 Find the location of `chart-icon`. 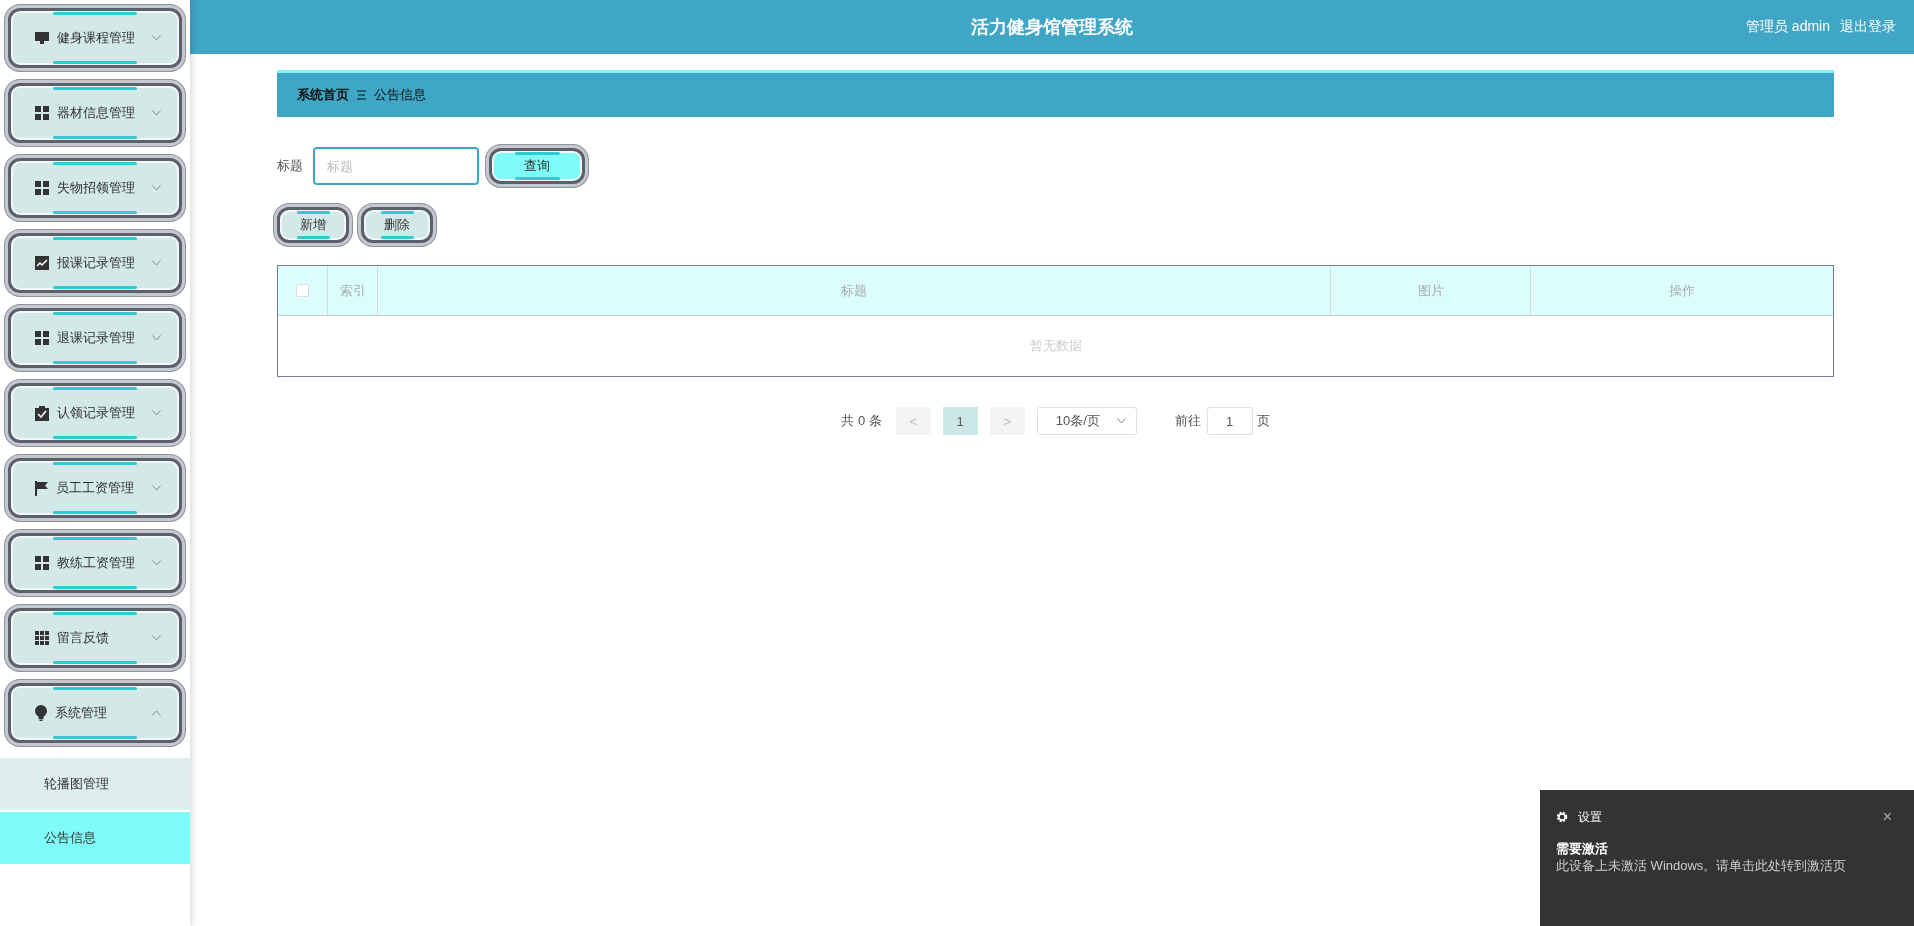

chart-icon is located at coordinates (42, 263).